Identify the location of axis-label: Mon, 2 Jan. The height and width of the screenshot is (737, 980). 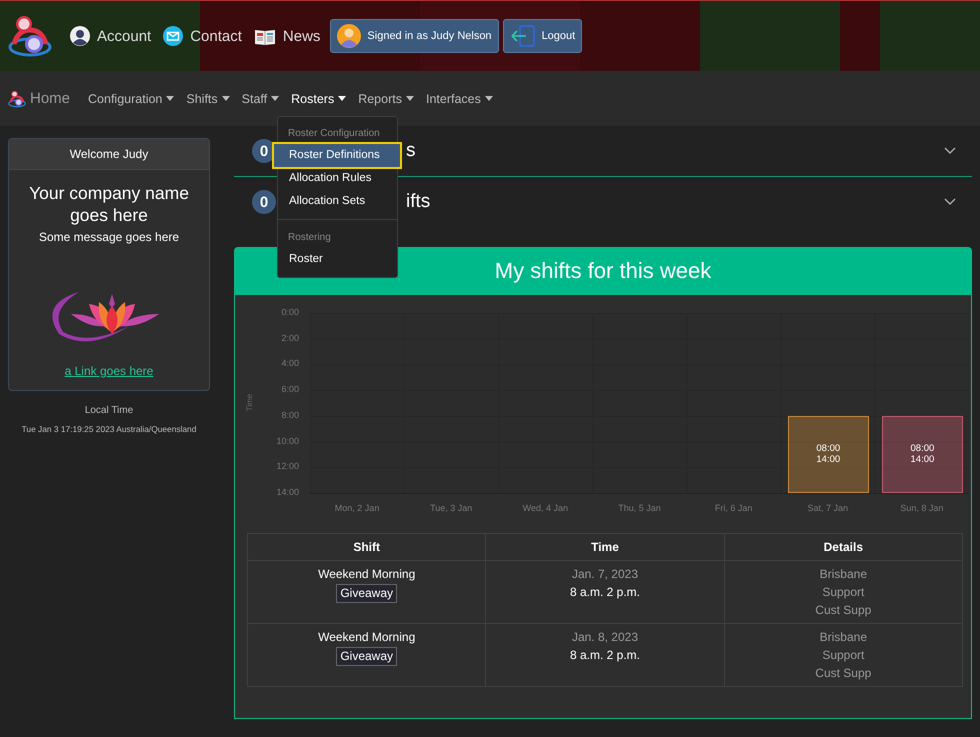
(357, 508).